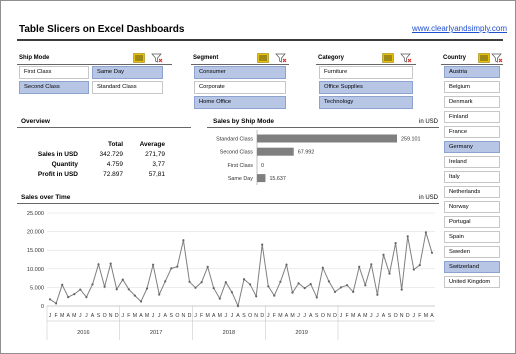 This screenshot has width=516, height=354. I want to click on slicer-item-spain: Spain, so click(472, 237).